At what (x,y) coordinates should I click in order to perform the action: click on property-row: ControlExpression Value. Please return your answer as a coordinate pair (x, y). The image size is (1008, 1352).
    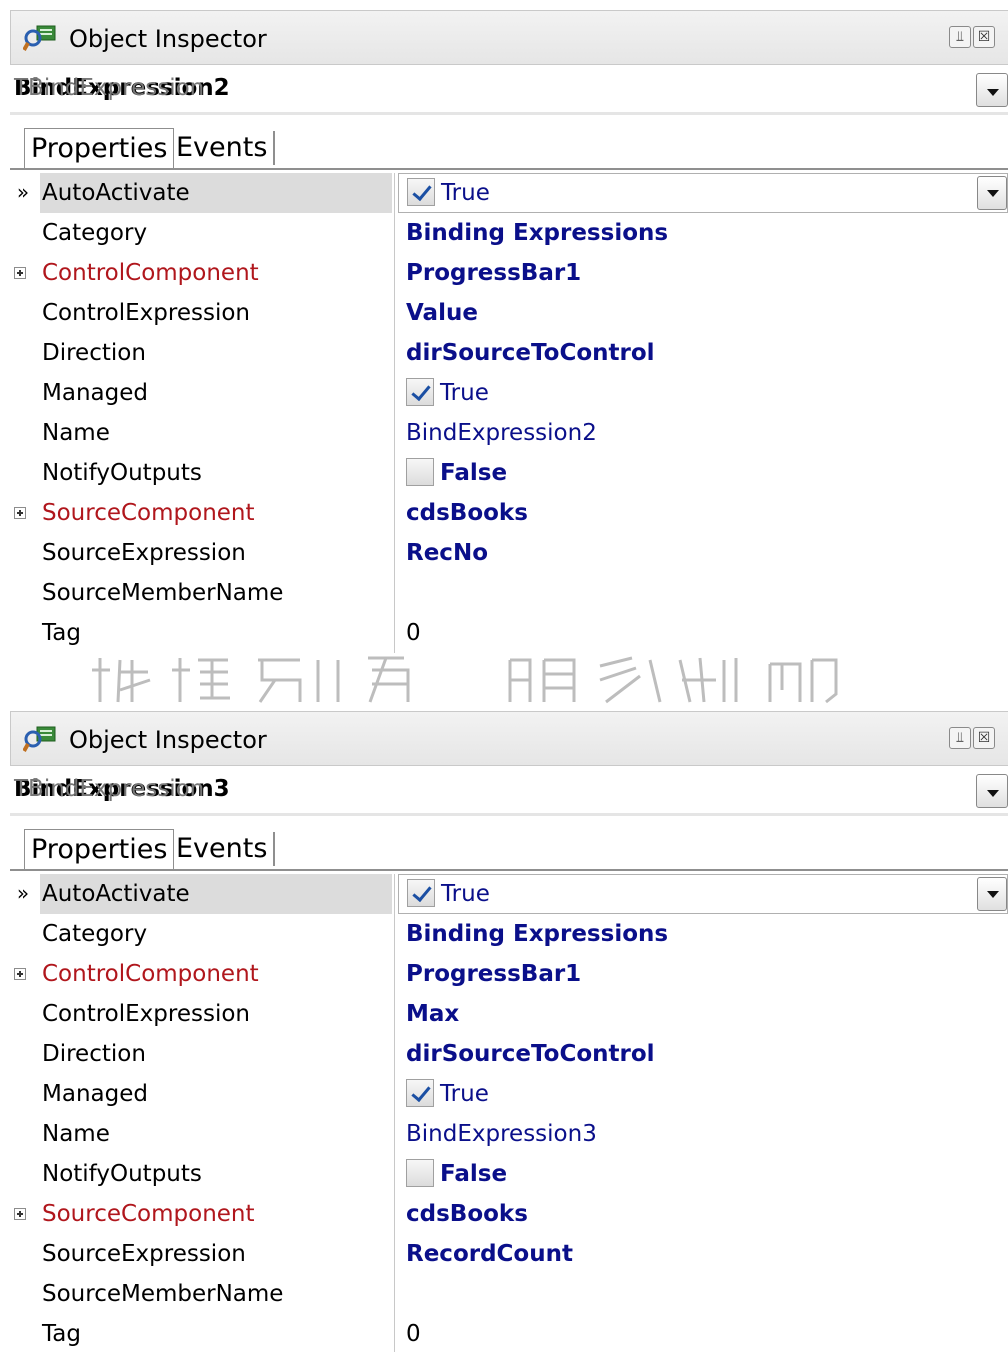
    Looking at the image, I should click on (509, 313).